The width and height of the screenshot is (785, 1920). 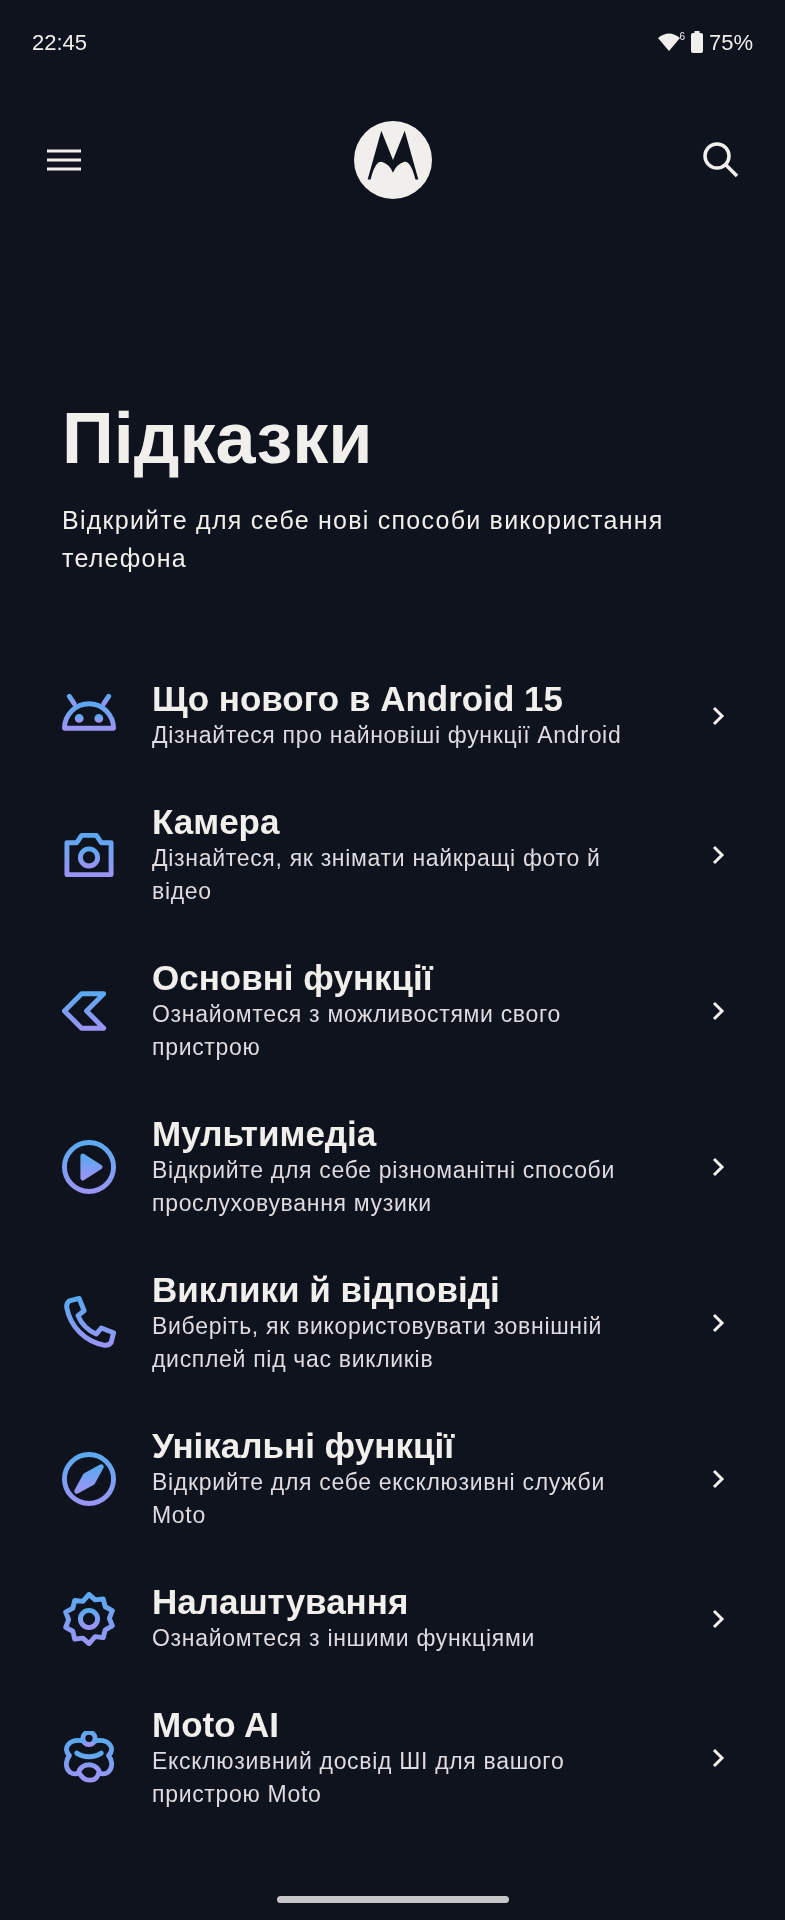 I want to click on tip-title: Що нового в Android 15, so click(x=358, y=699).